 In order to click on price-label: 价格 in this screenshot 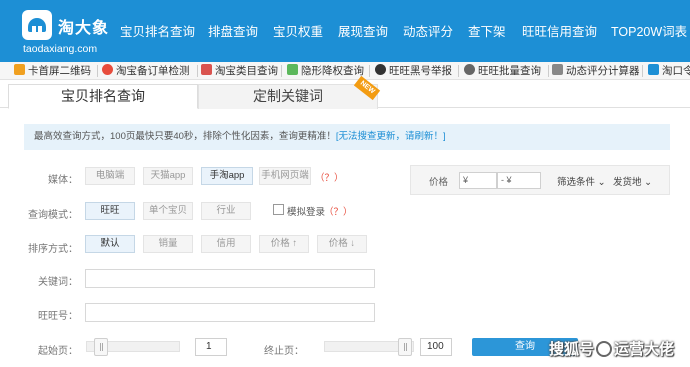, I will do `click(439, 182)`.